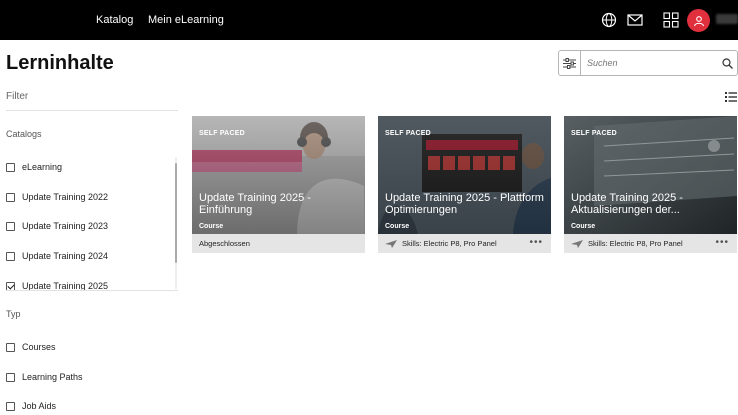 Image resolution: width=738 pixels, height=415 pixels. I want to click on checkbox-label: Update Training 2023, so click(65, 226).